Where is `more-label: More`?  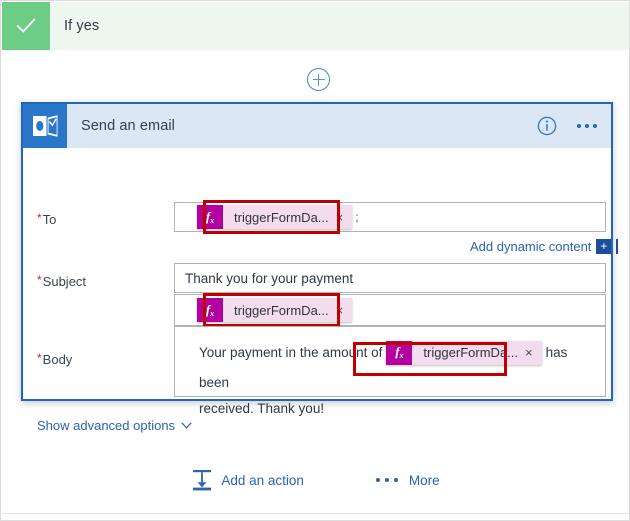
more-label: More is located at coordinates (424, 480).